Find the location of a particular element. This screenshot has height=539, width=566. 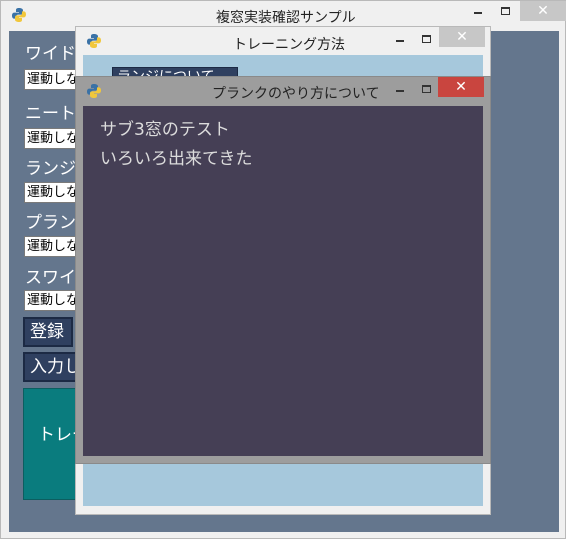

plank-maximize-button is located at coordinates (426, 89).